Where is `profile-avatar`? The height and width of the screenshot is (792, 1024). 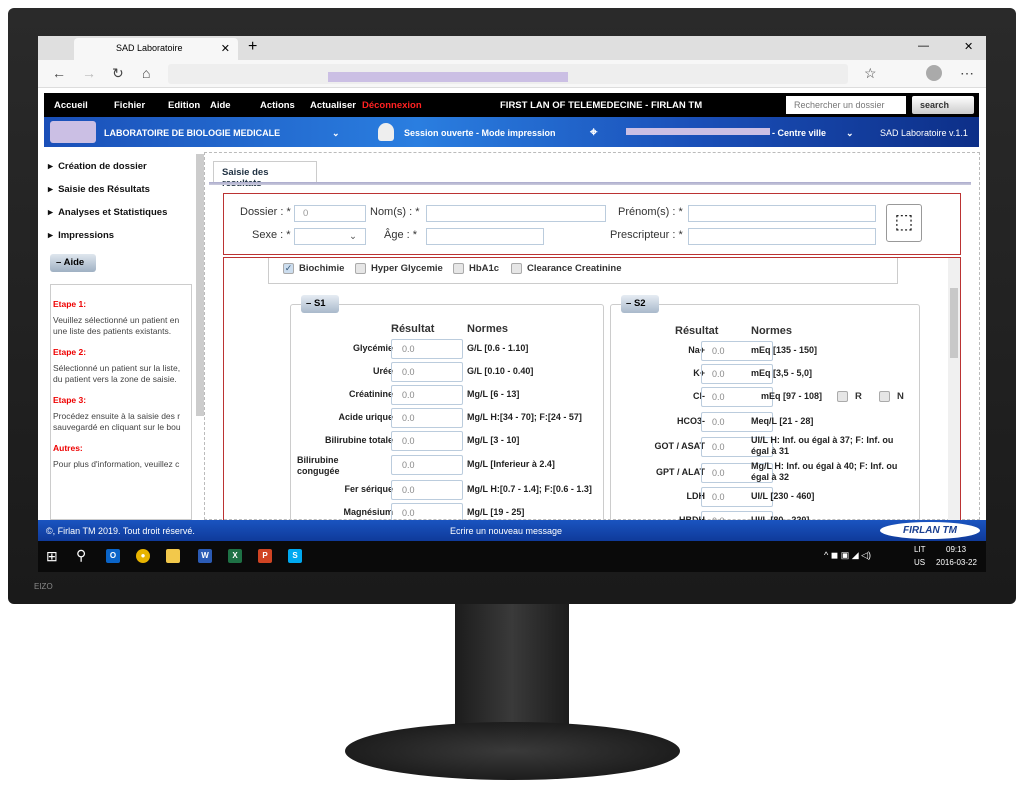 profile-avatar is located at coordinates (934, 73).